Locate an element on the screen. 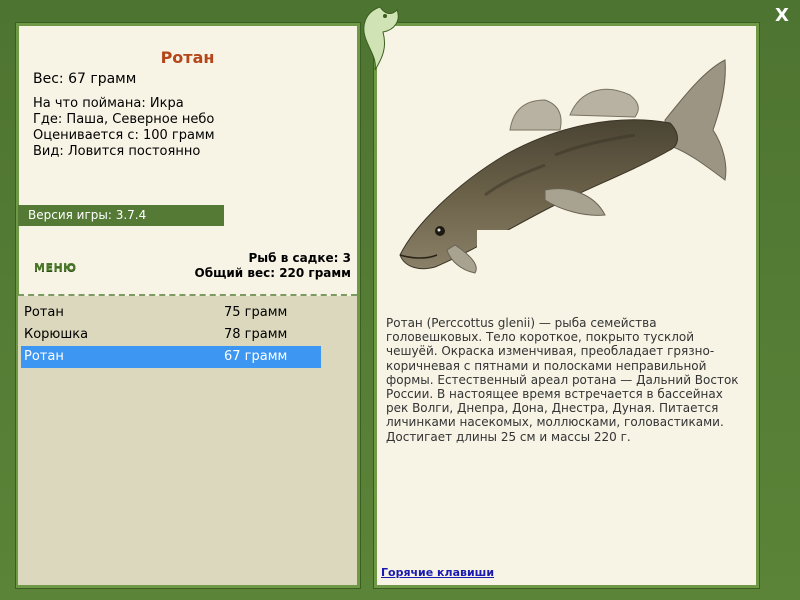 The width and height of the screenshot is (800, 600). fish-list-item-weight: 75 грамм is located at coordinates (256, 312).